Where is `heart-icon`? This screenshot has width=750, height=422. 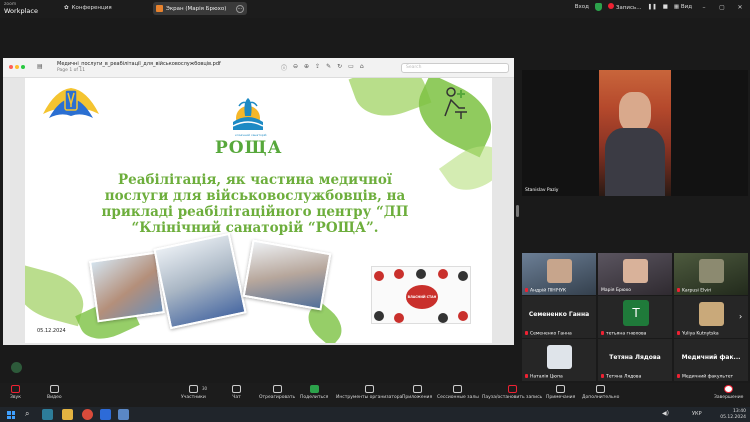 heart-icon is located at coordinates (277, 389).